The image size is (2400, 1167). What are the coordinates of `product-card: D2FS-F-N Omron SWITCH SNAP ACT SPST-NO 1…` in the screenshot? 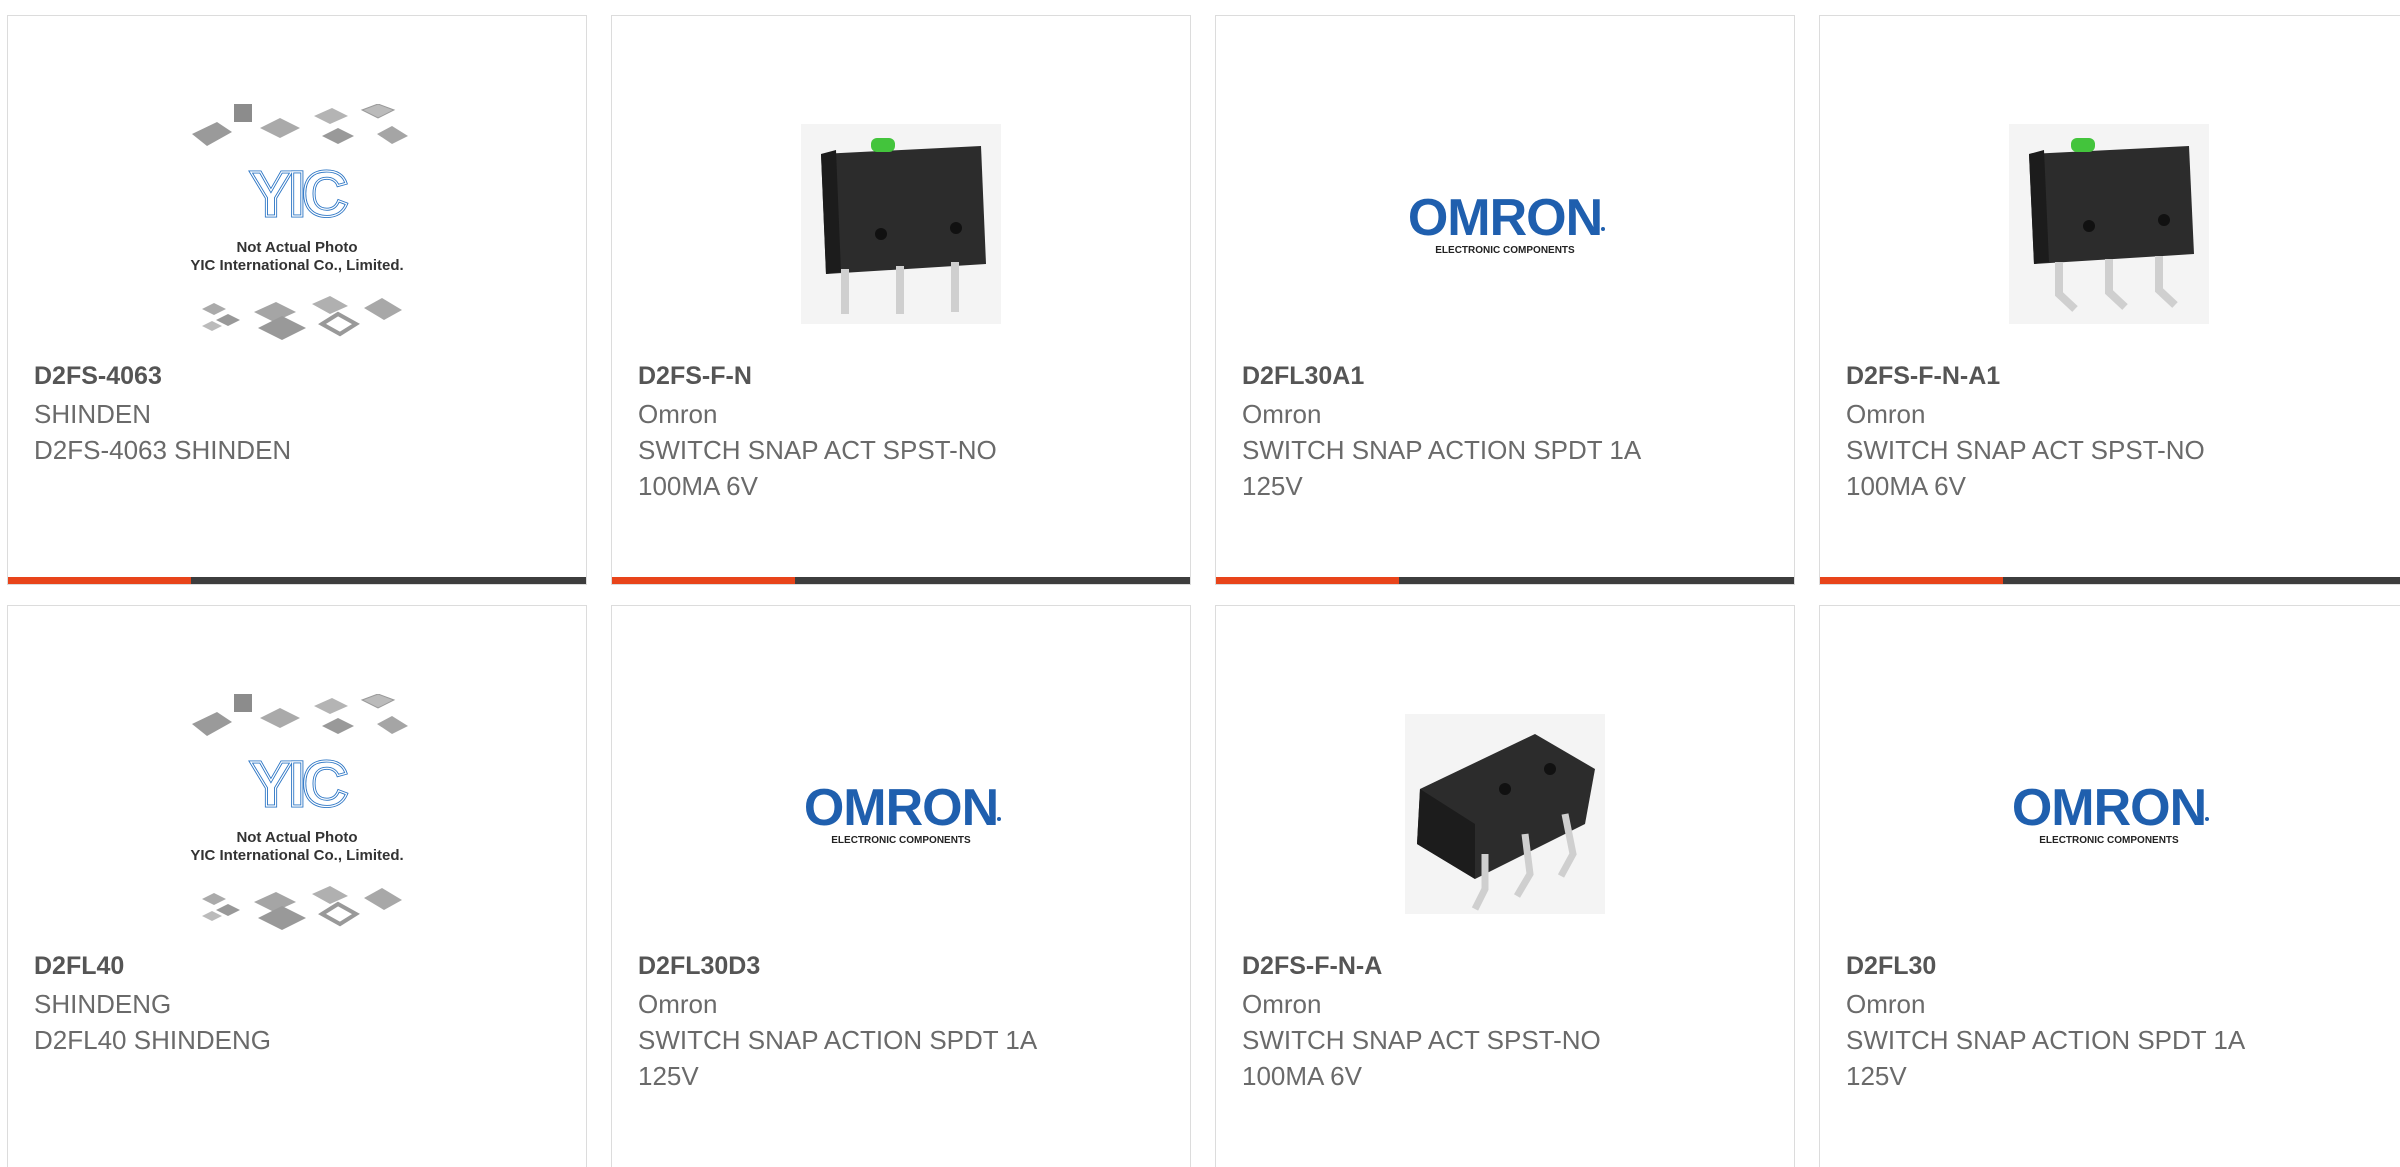 It's located at (901, 300).